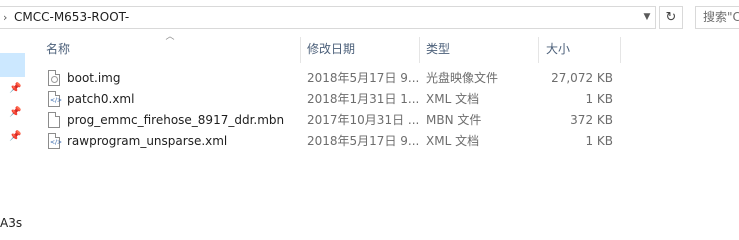 The height and width of the screenshot is (240, 739). Describe the element at coordinates (54, 120) in the screenshot. I see `generic-file-icon` at that location.